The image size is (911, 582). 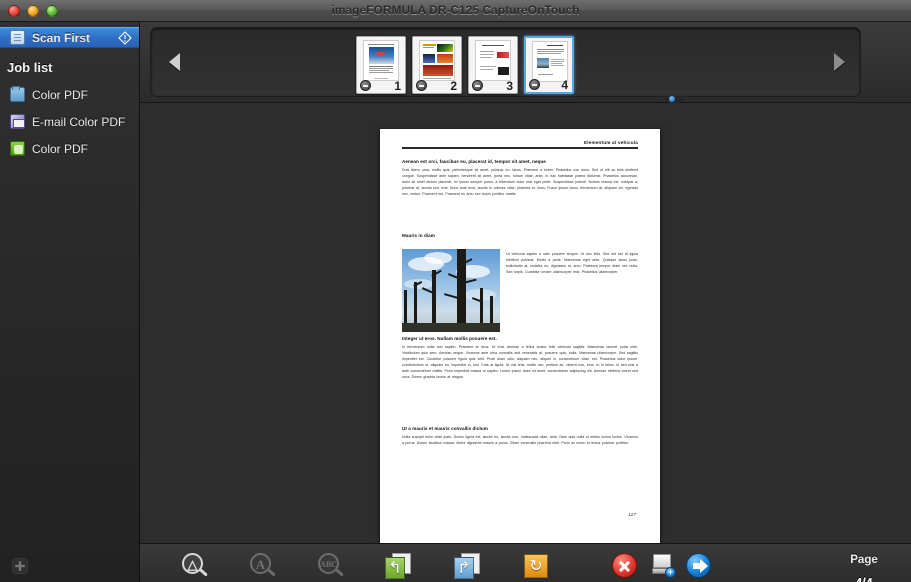 I want to click on zoom-in-button: △ Zoom In, so click(x=194, y=567).